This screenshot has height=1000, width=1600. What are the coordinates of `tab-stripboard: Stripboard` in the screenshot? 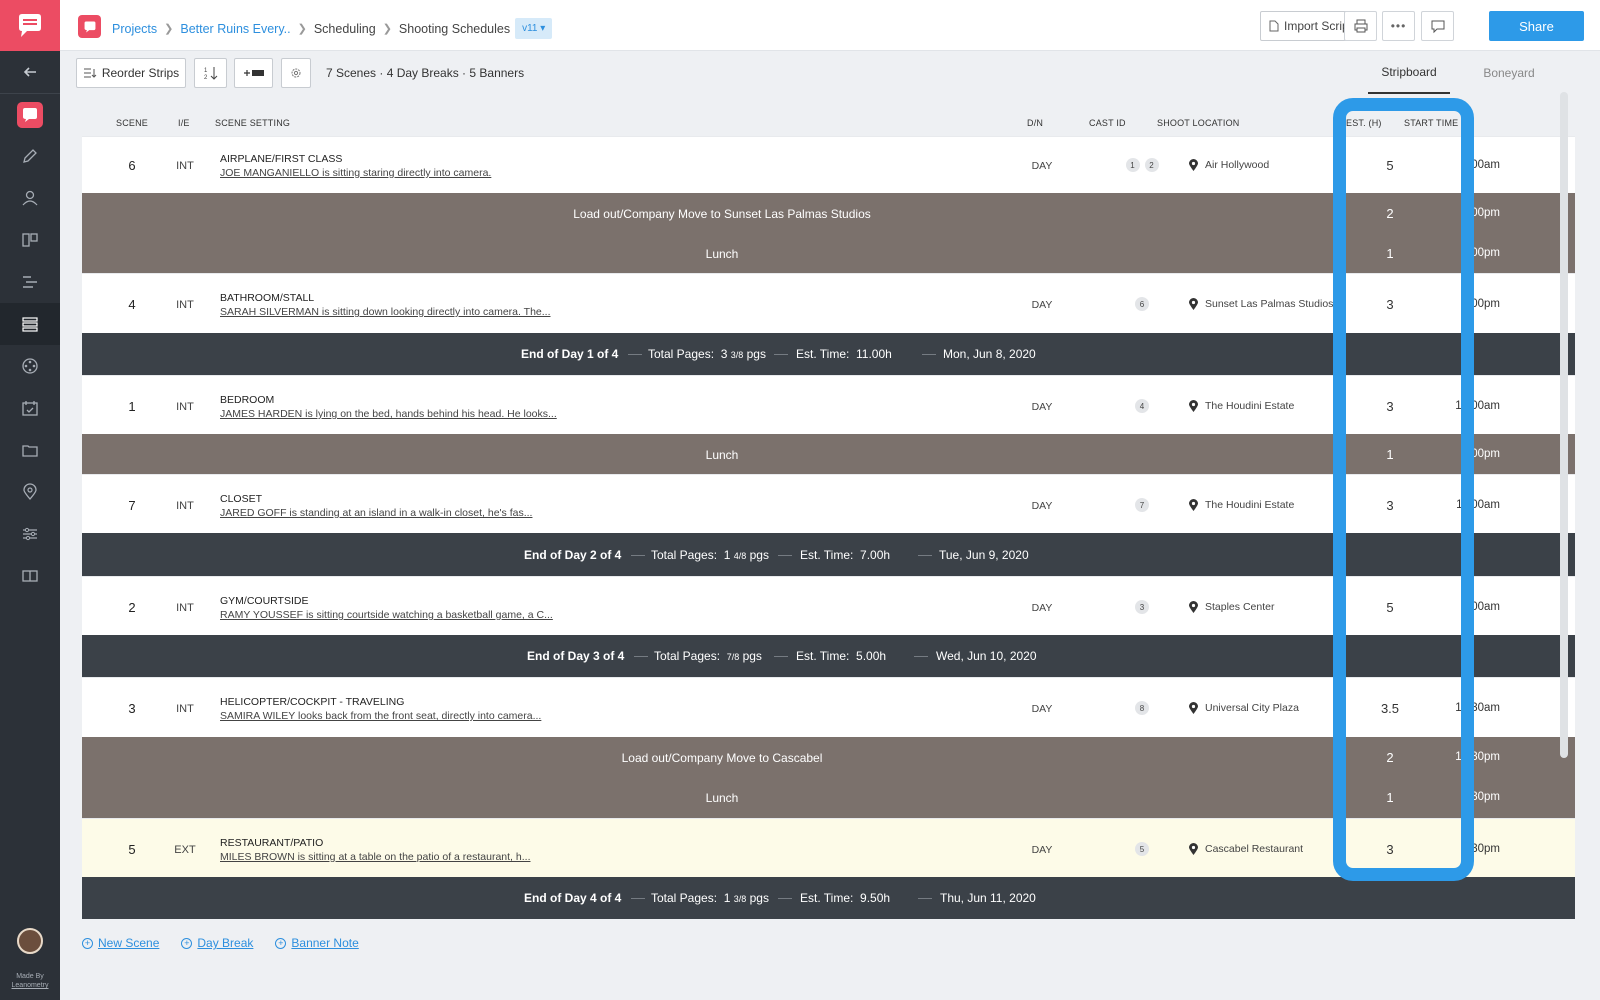 It's located at (1409, 73).